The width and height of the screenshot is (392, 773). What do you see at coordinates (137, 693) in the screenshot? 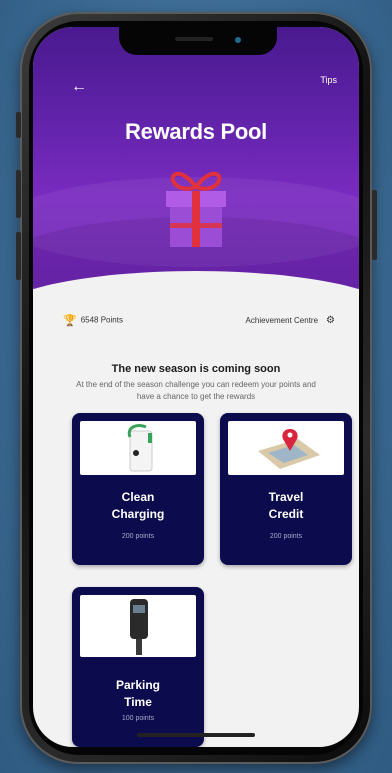
I see `reward-name: Parking Time` at bounding box center [137, 693].